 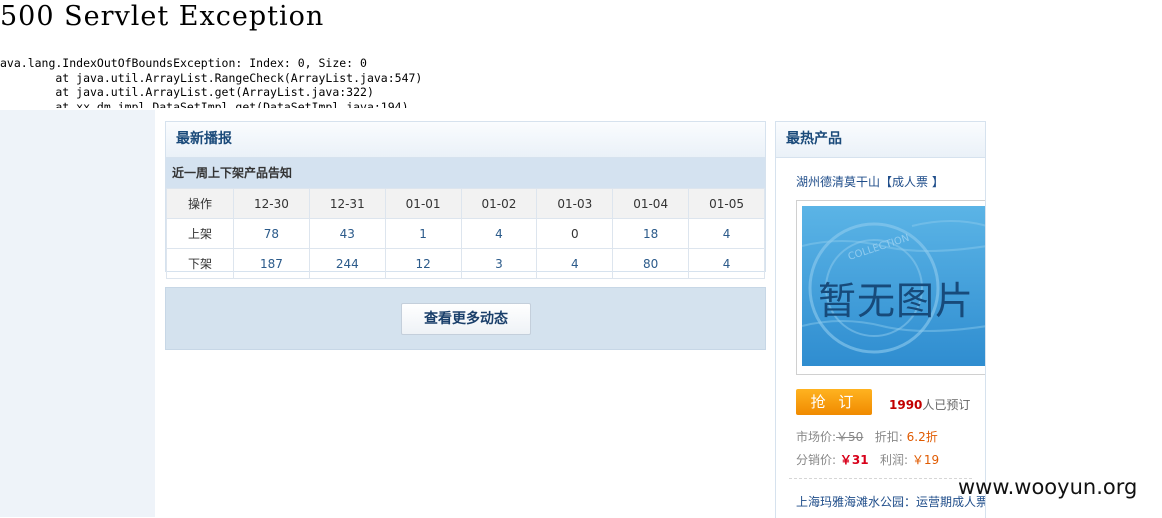 I want to click on row-label: 上架, so click(x=200, y=233).